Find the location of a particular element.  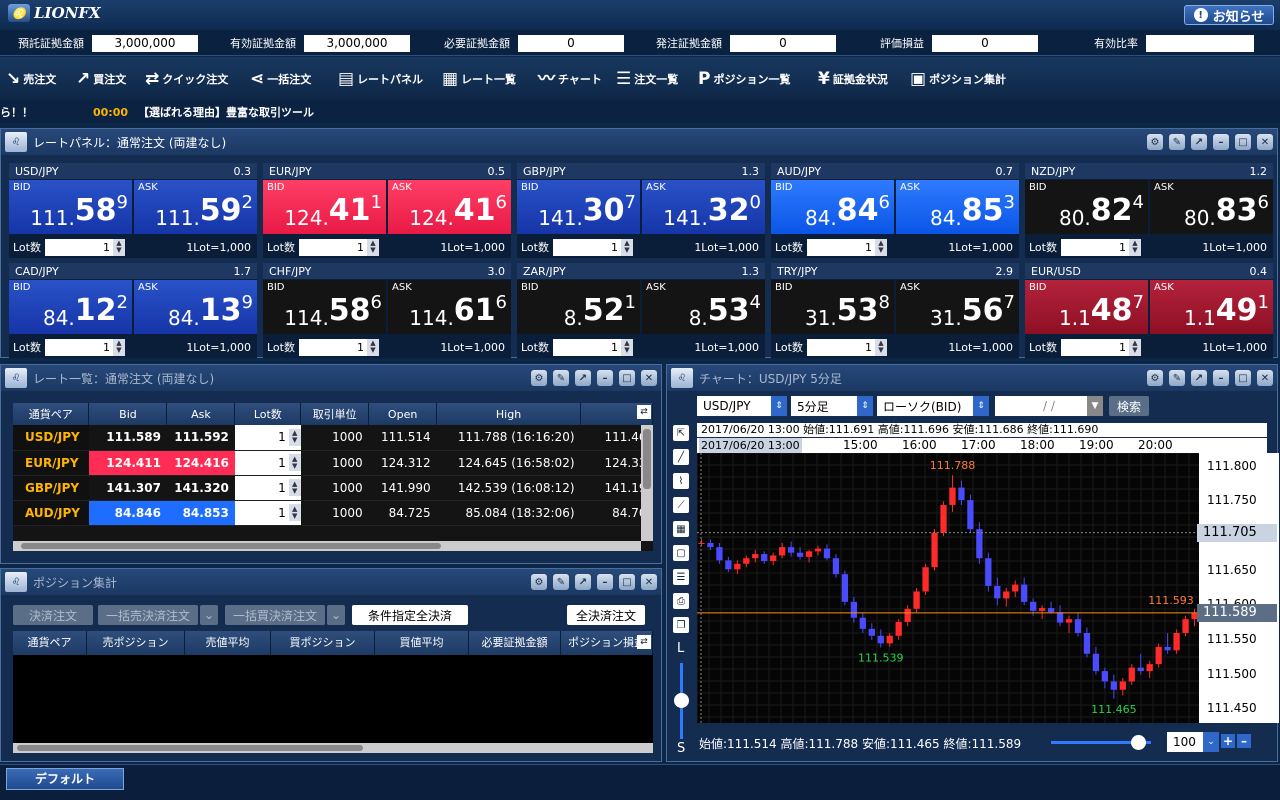

column-header: 売値平均 is located at coordinates (228, 643).